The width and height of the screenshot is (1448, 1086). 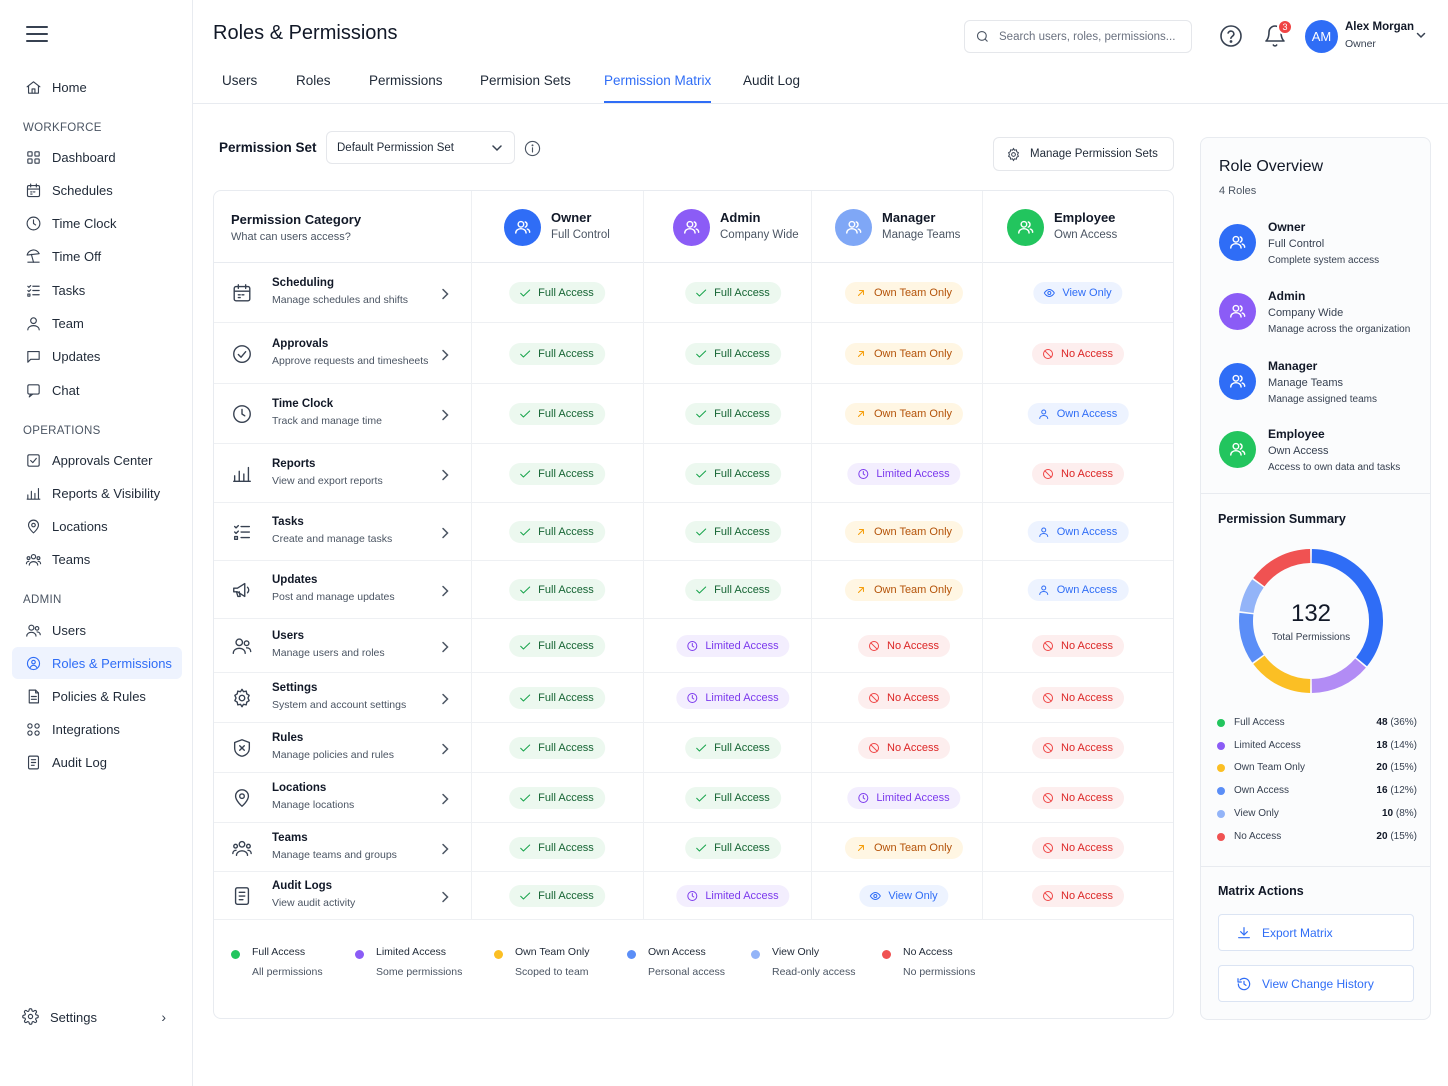 I want to click on search-box, so click(x=1078, y=36).